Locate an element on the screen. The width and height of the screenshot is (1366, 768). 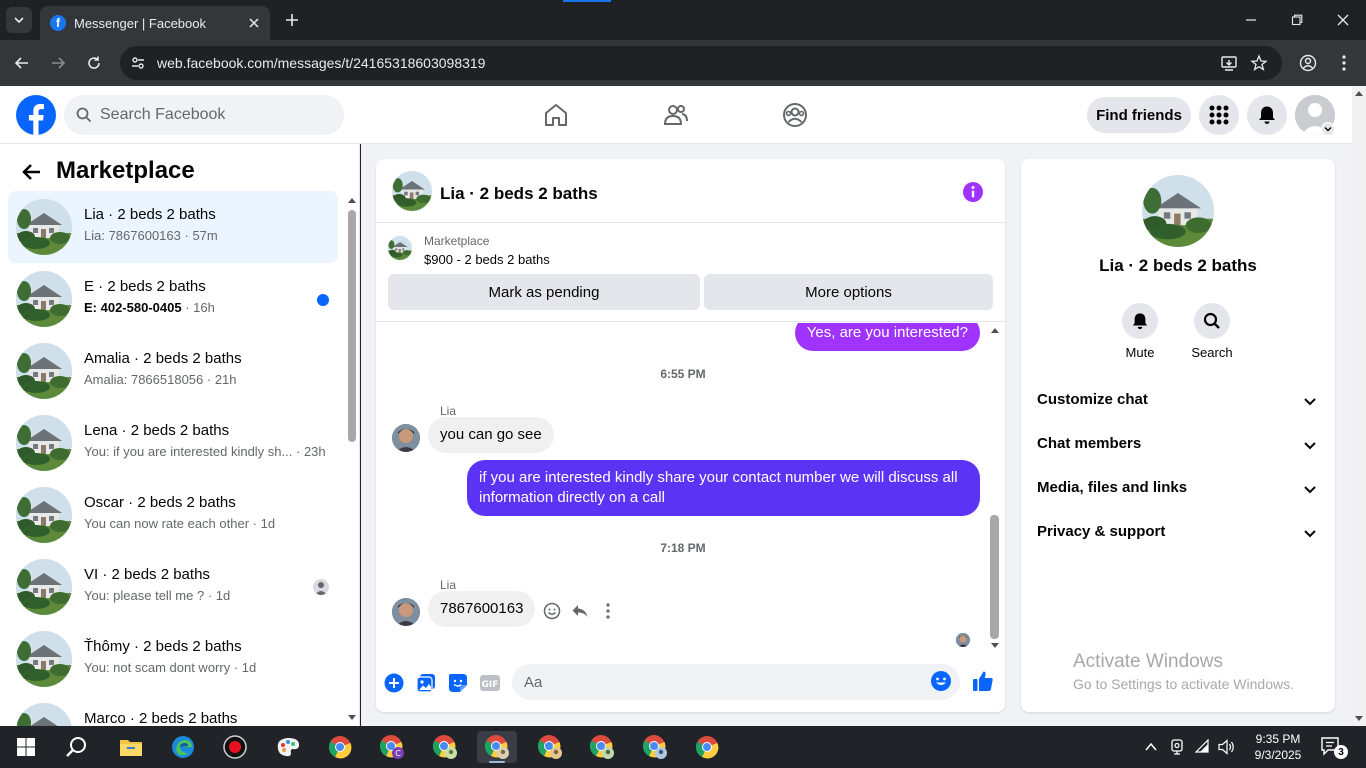
chrome-profile-5-button is located at coordinates (550, 747).